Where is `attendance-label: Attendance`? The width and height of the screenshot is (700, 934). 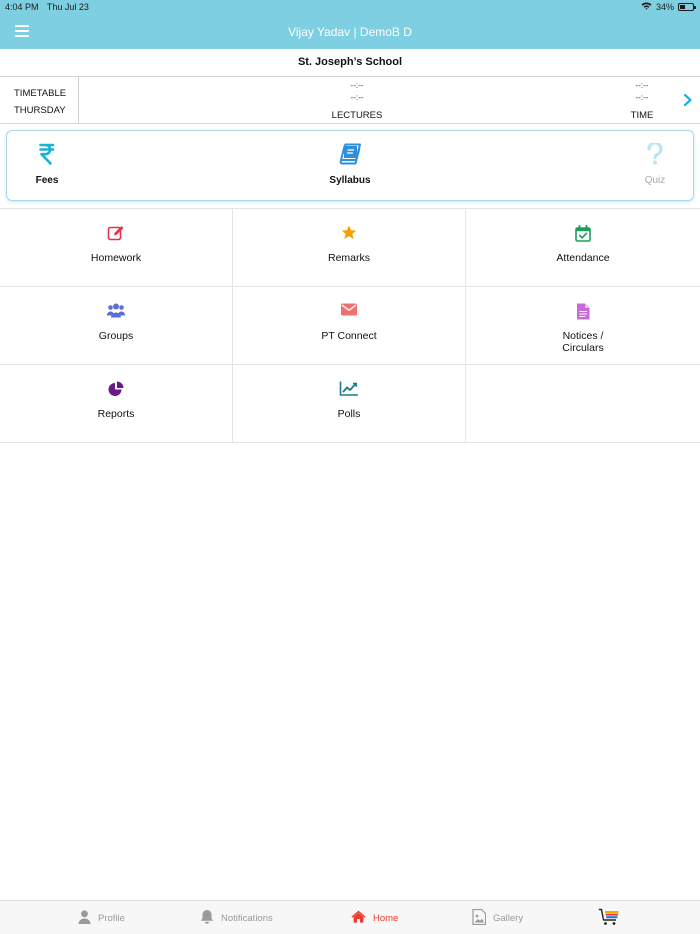
attendance-label: Attendance is located at coordinates (583, 258).